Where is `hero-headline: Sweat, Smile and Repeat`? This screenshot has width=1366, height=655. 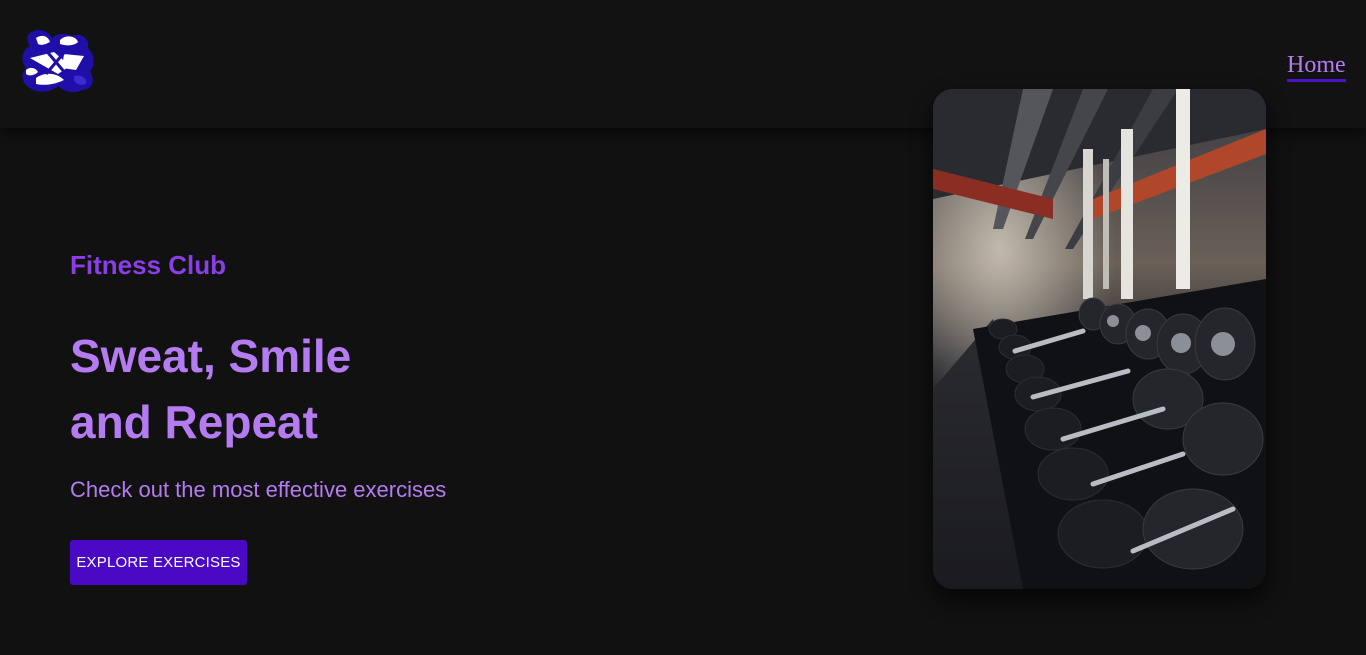 hero-headline: Sweat, Smile and Repeat is located at coordinates (210, 389).